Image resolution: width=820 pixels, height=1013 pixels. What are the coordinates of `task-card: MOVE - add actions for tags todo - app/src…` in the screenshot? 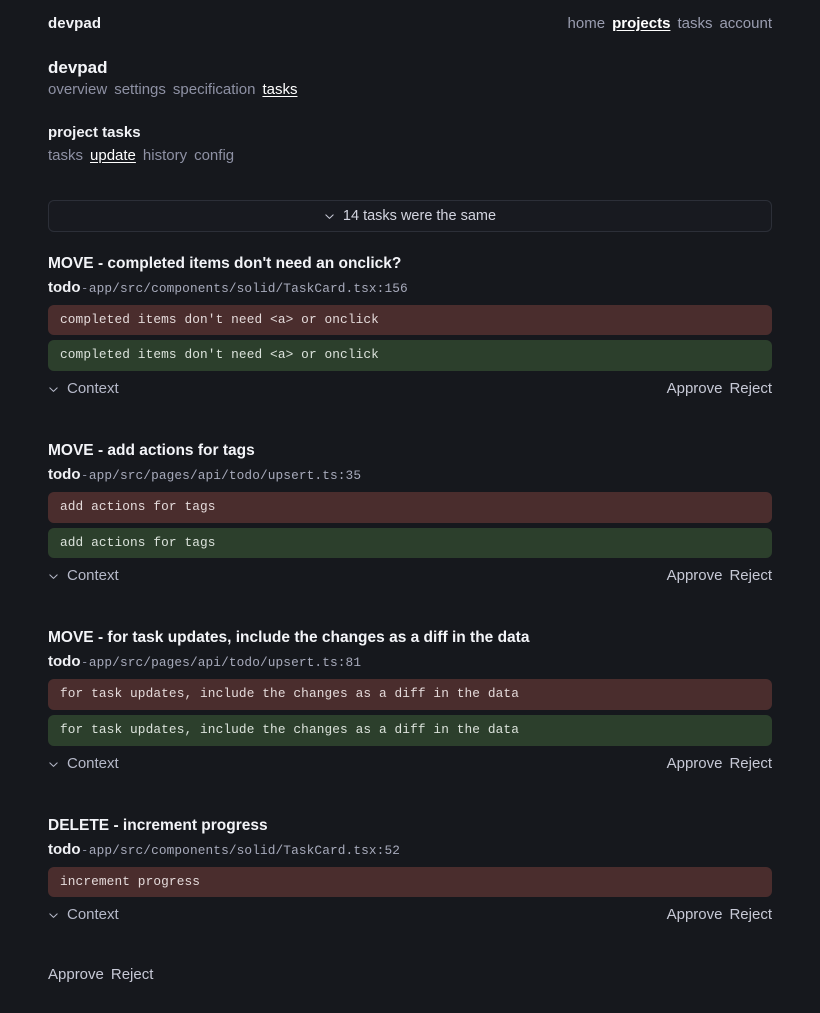 It's located at (410, 523).